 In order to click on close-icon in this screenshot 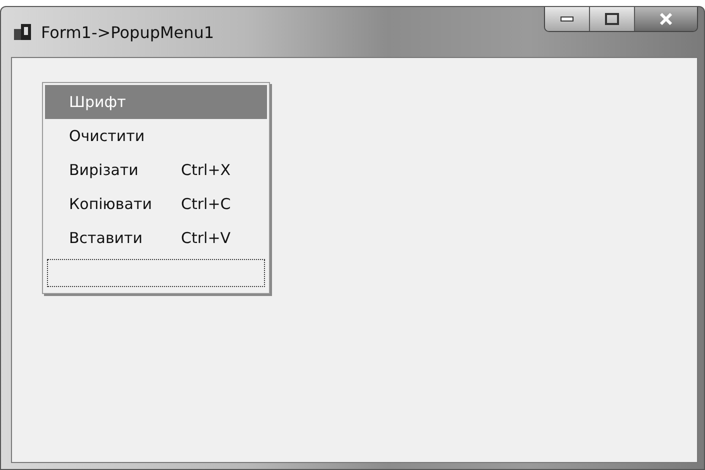, I will do `click(666, 19)`.